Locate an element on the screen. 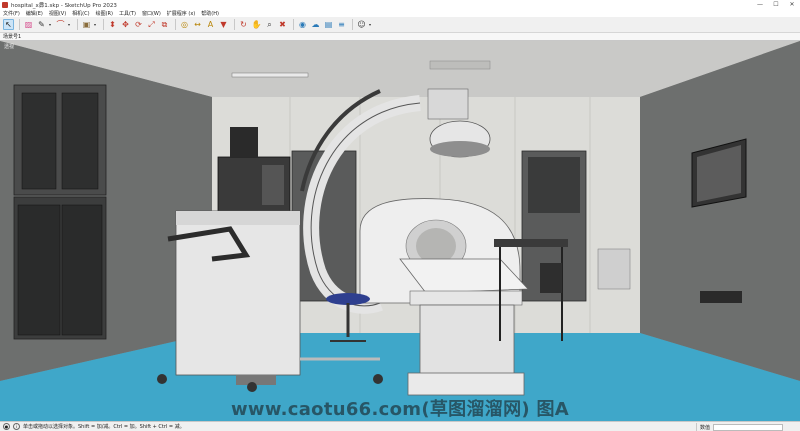 This screenshot has width=800, height=431. menu-tools: 工具(T) is located at coordinates (127, 13).